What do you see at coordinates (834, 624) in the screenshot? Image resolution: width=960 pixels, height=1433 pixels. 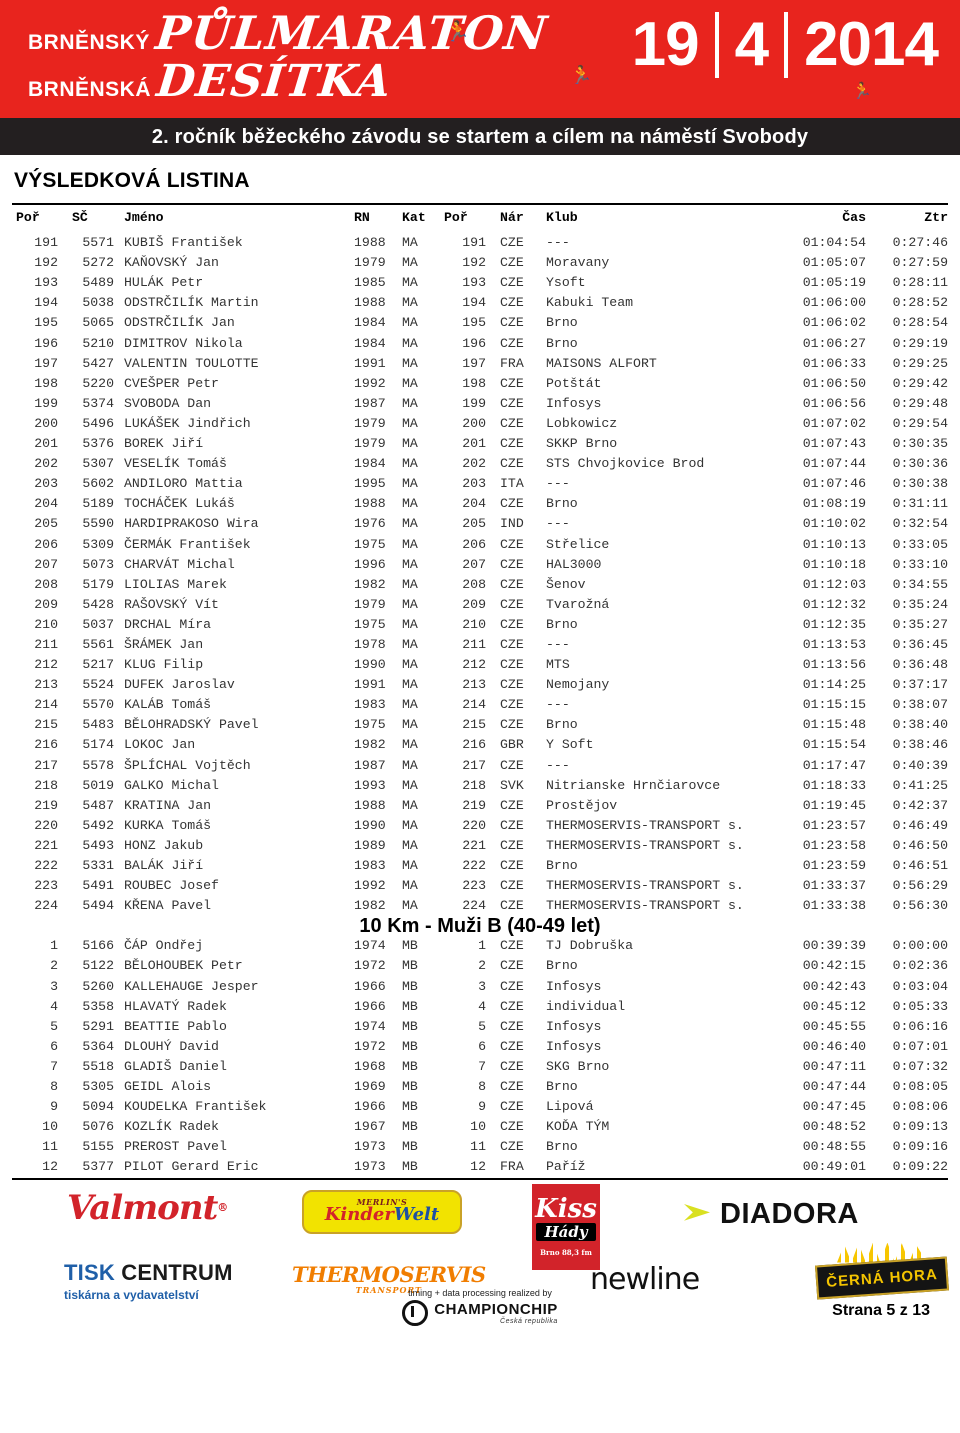 I see `cell-time: 01:12:35` at bounding box center [834, 624].